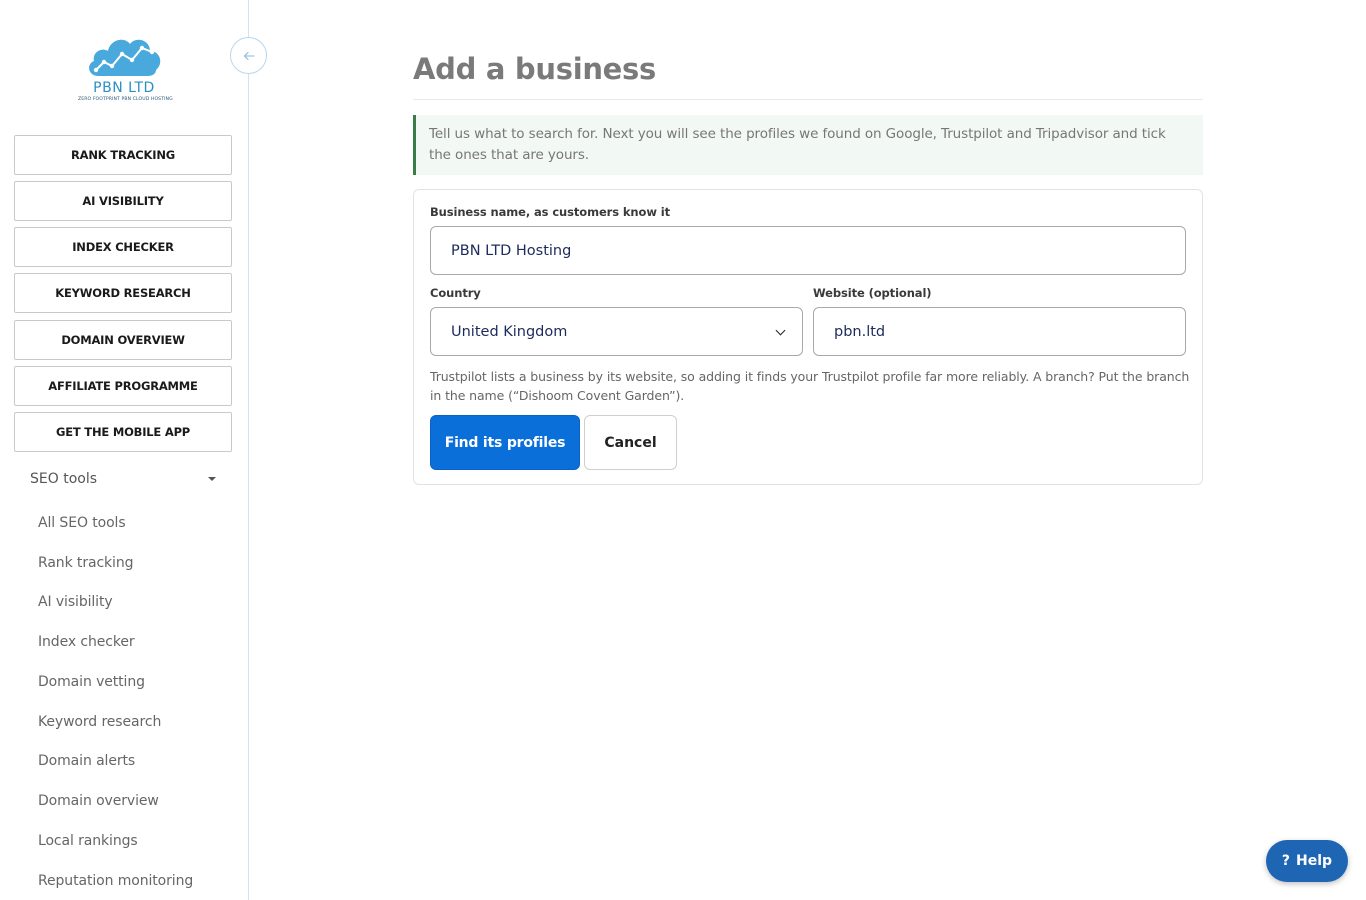  Describe the element at coordinates (1286, 861) in the screenshot. I see `question-icon: ?` at that location.